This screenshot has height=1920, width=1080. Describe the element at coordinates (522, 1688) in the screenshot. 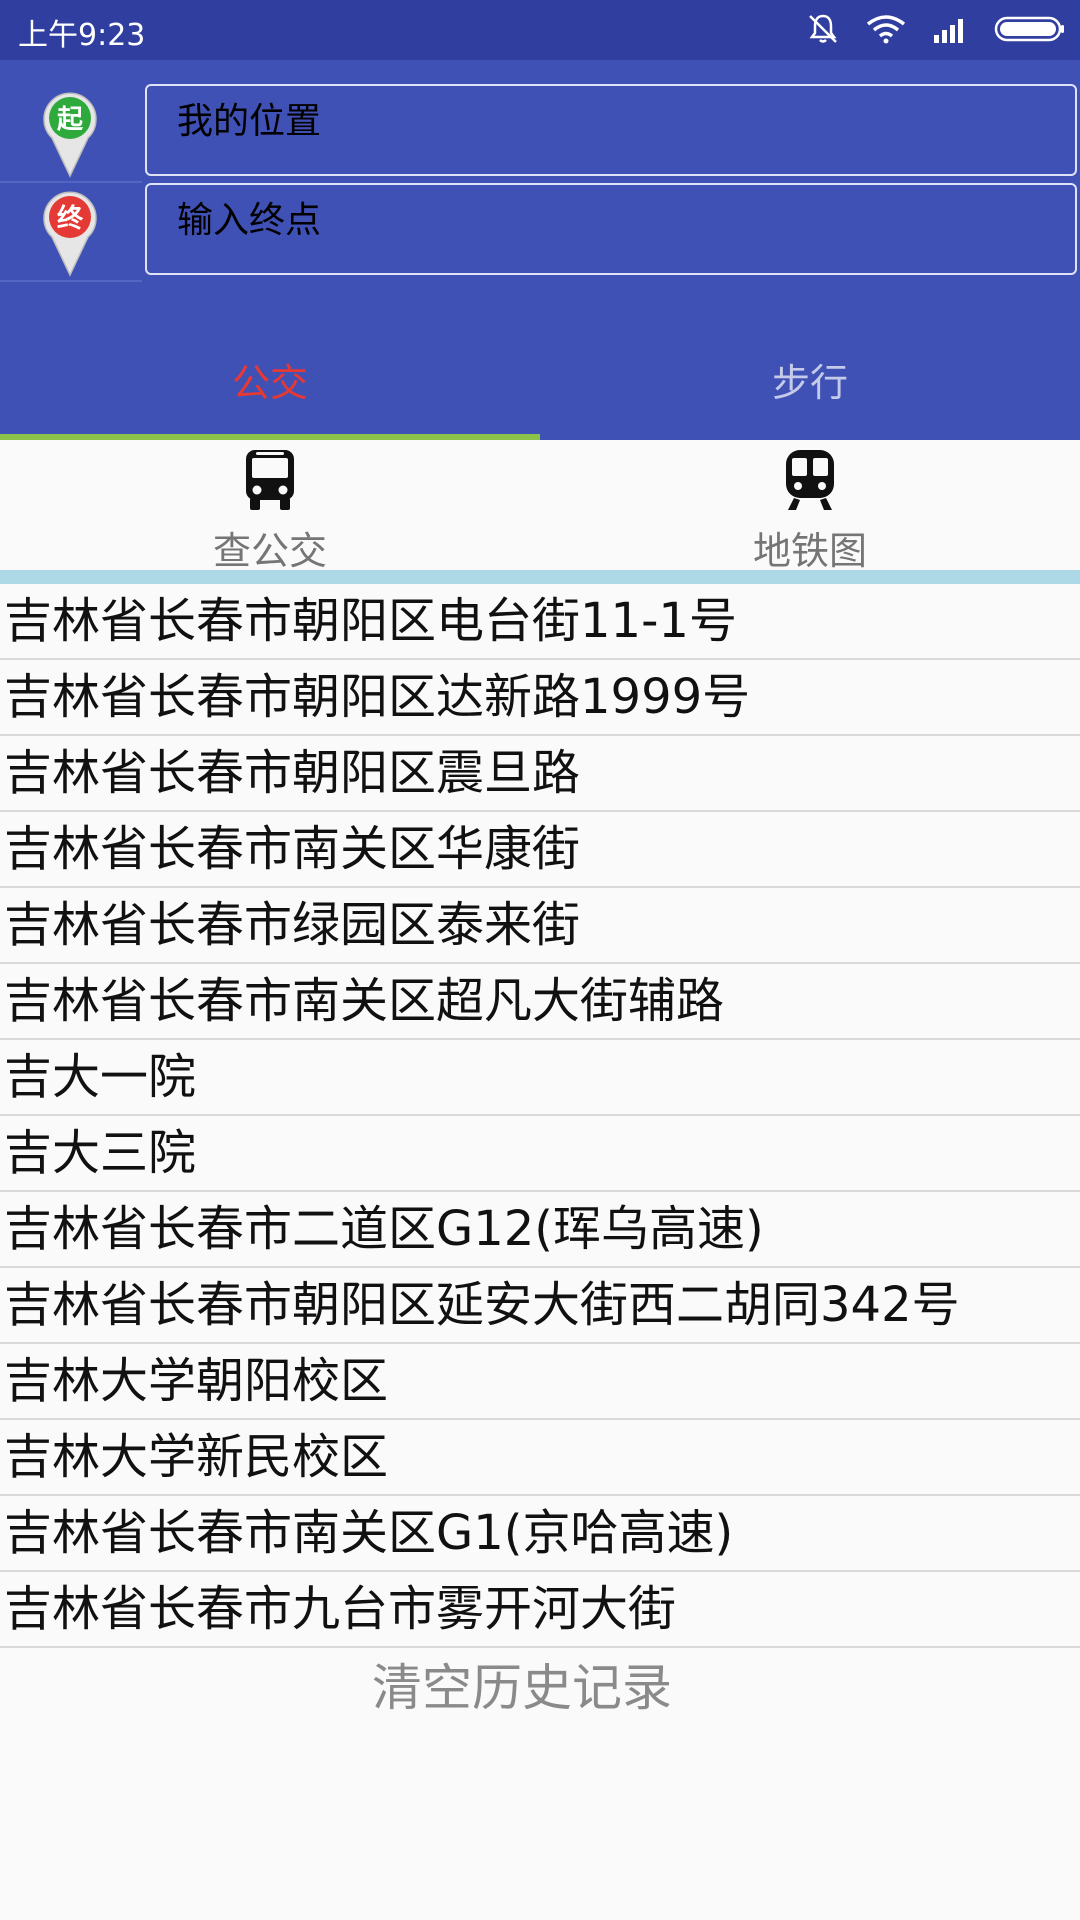

I see `clear-history-button: 清空历史记录` at that location.